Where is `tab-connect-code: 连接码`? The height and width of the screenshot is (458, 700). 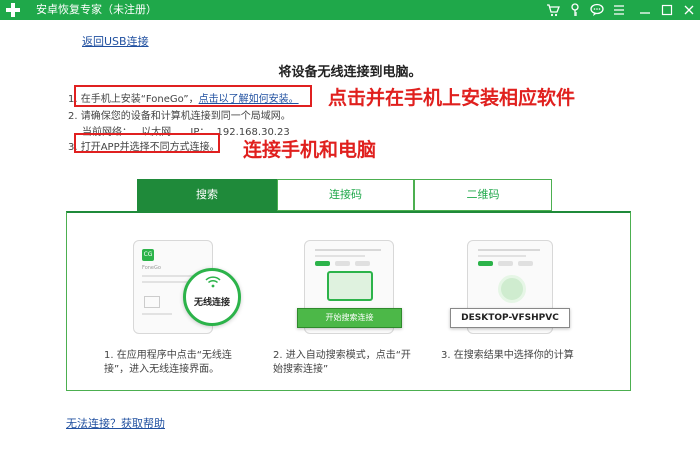
tab-connect-code: 连接码 is located at coordinates (345, 195).